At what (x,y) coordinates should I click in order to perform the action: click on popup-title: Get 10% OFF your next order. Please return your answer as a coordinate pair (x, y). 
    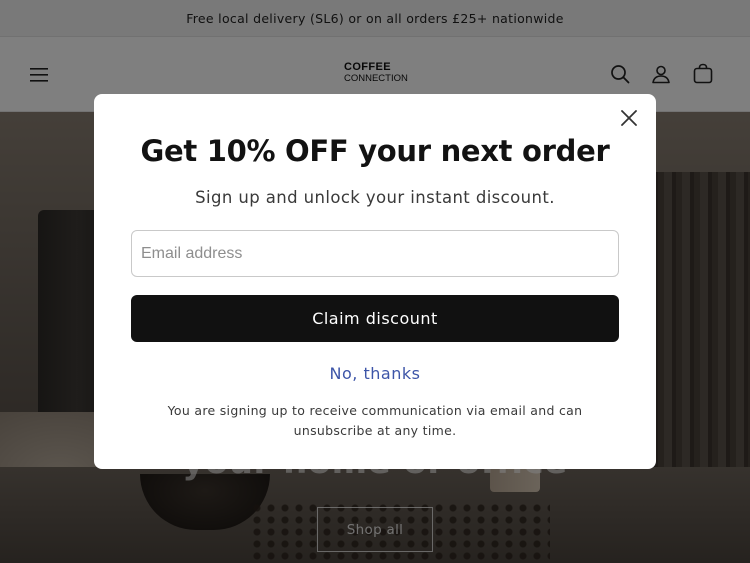
    Looking at the image, I should click on (375, 151).